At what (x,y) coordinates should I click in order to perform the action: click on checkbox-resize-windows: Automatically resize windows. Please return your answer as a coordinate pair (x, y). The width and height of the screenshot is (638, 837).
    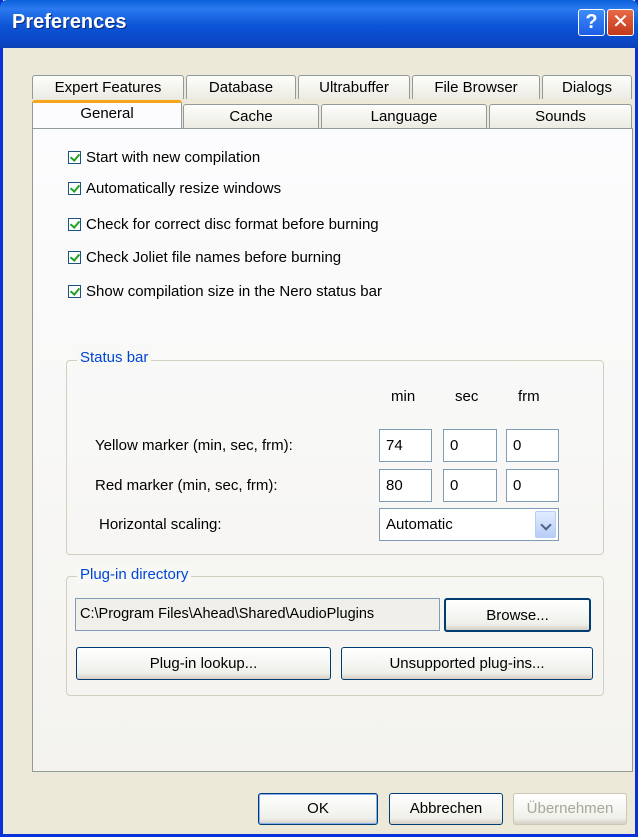
    Looking at the image, I should click on (174, 188).